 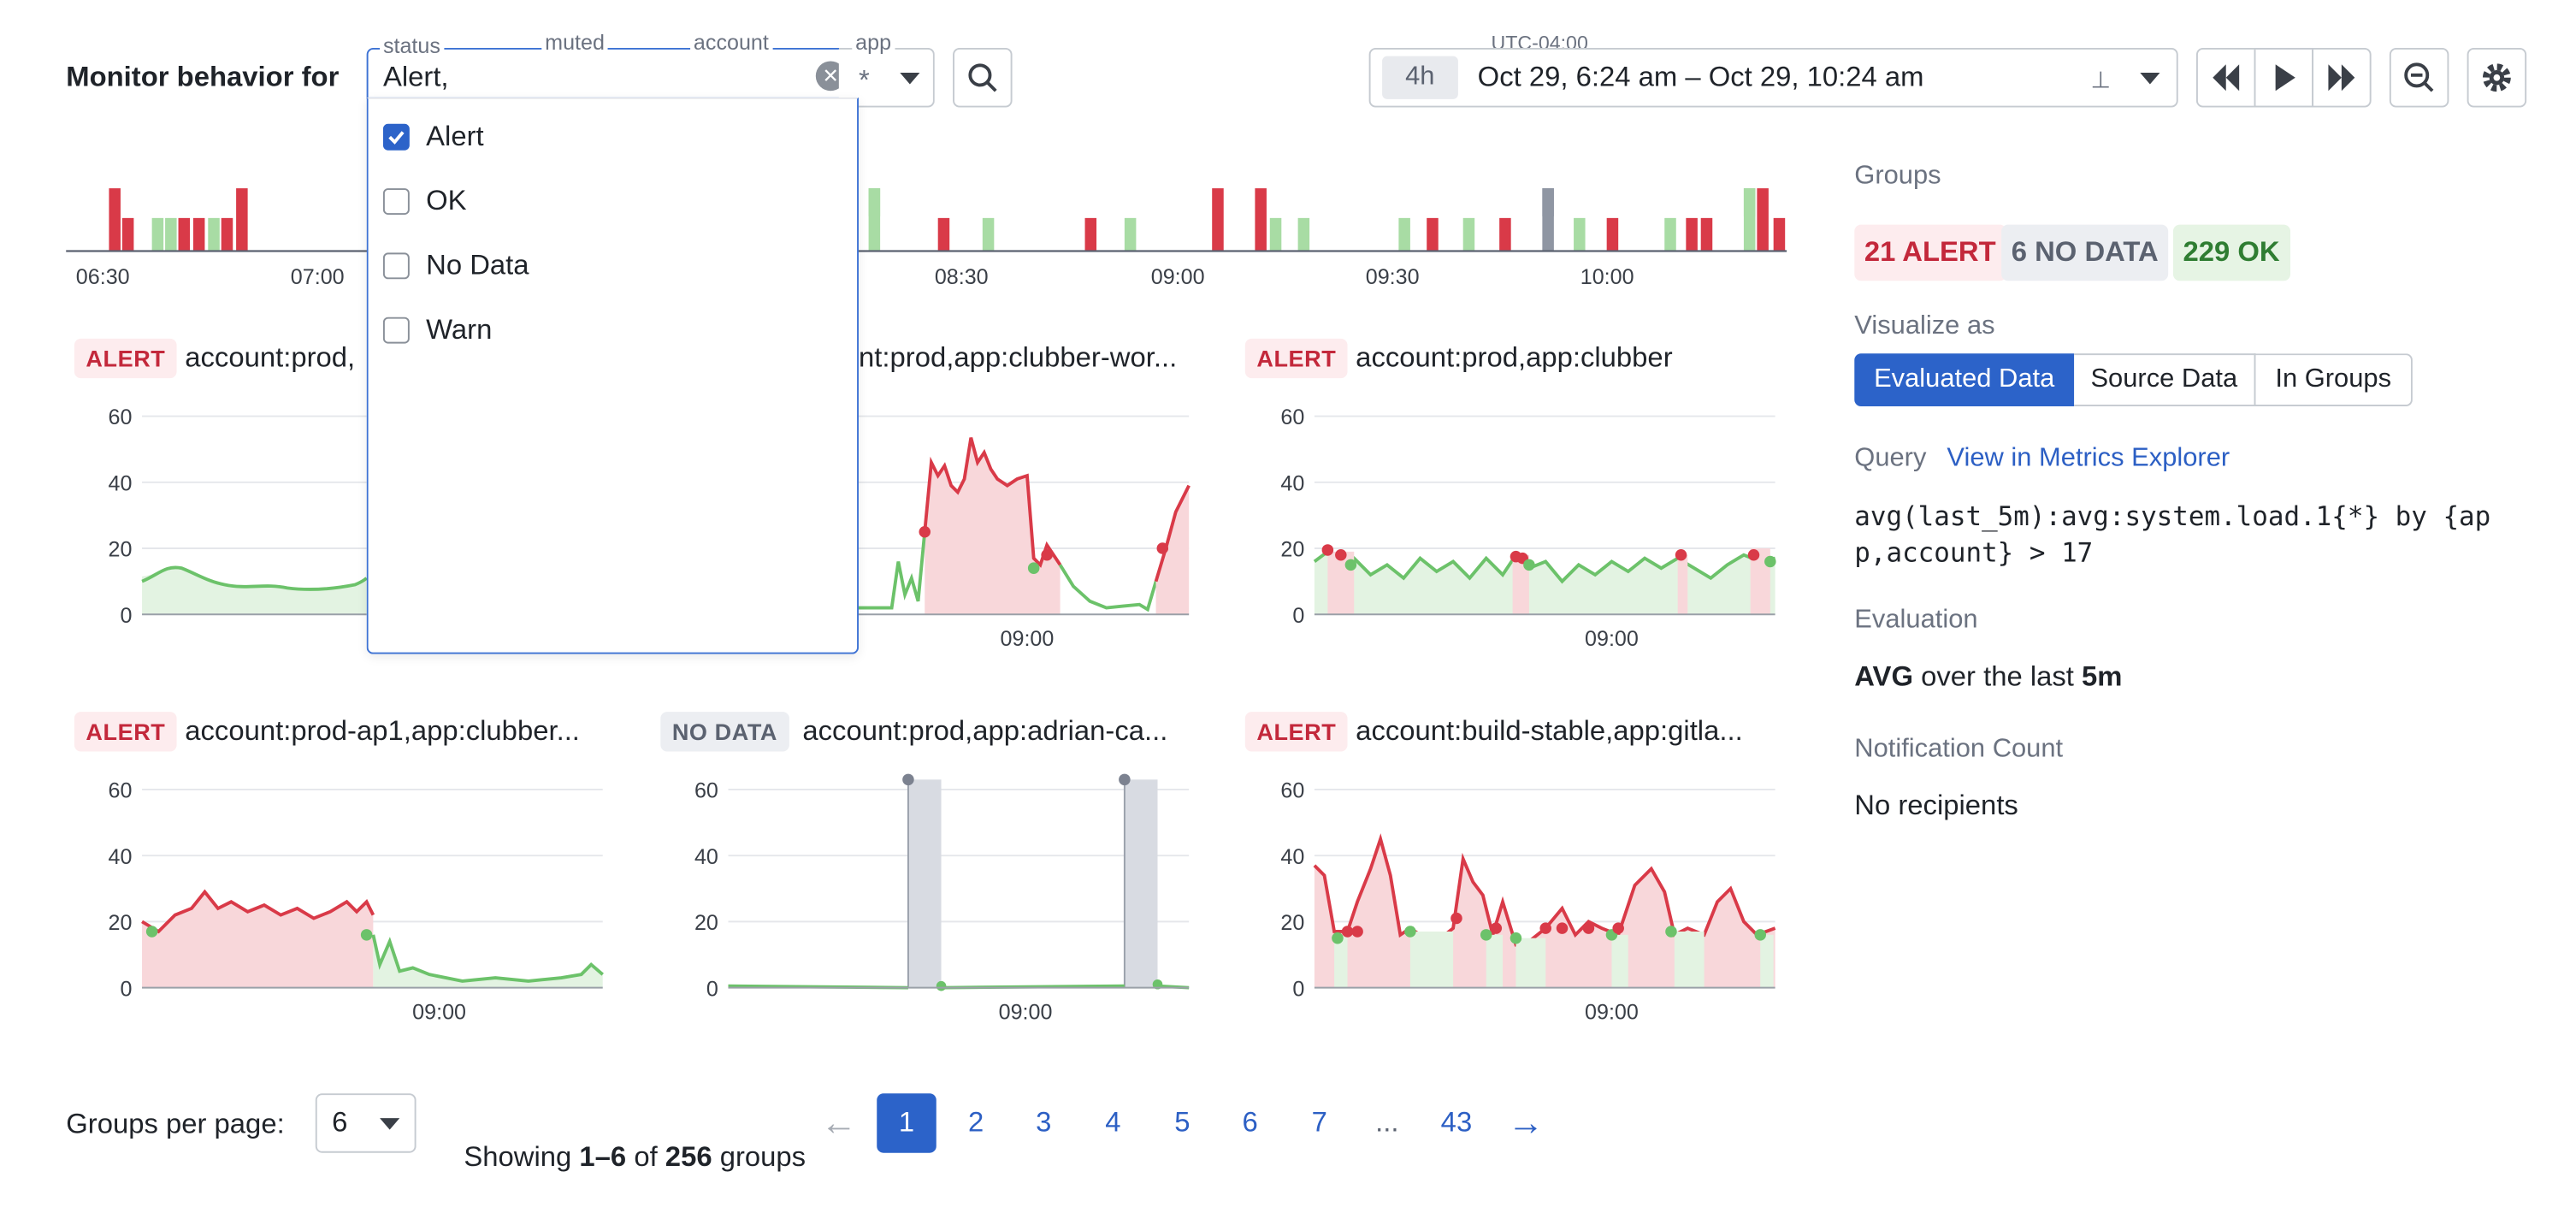 What do you see at coordinates (1936, 805) in the screenshot?
I see `notification-value: No recipients` at bounding box center [1936, 805].